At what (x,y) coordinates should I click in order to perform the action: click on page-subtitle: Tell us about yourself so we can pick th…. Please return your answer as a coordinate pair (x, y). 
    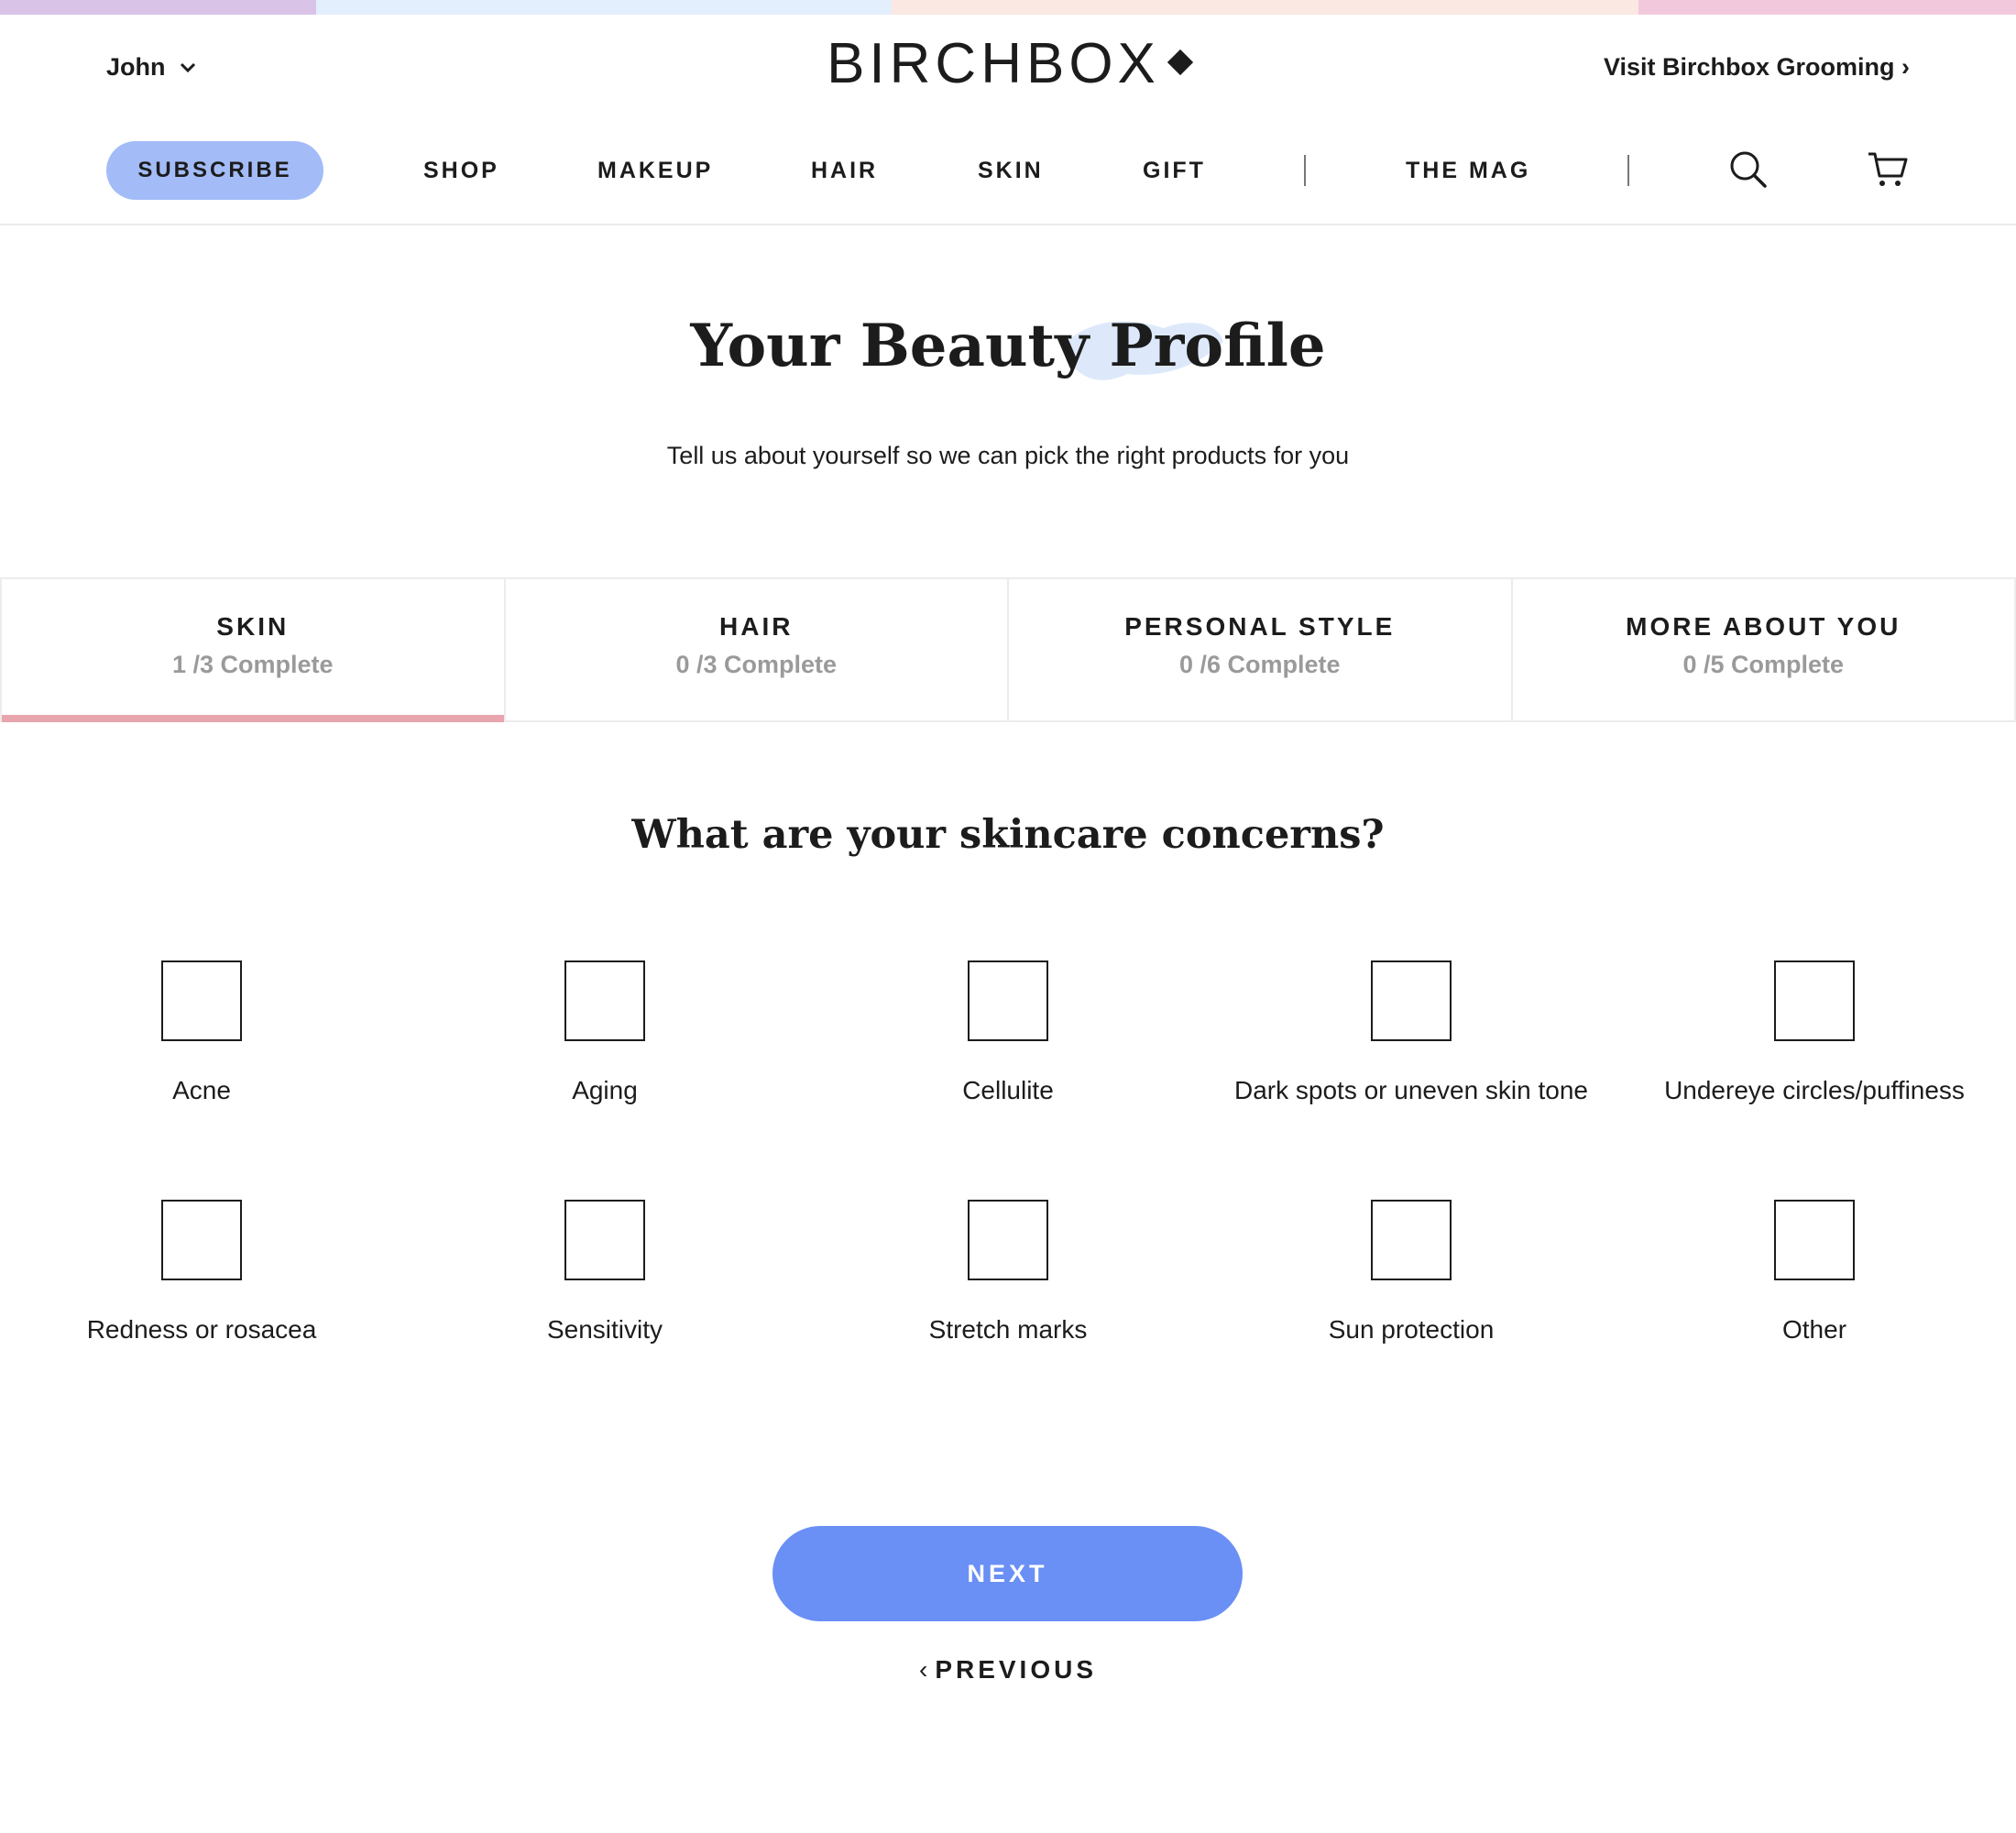
    Looking at the image, I should click on (1008, 455).